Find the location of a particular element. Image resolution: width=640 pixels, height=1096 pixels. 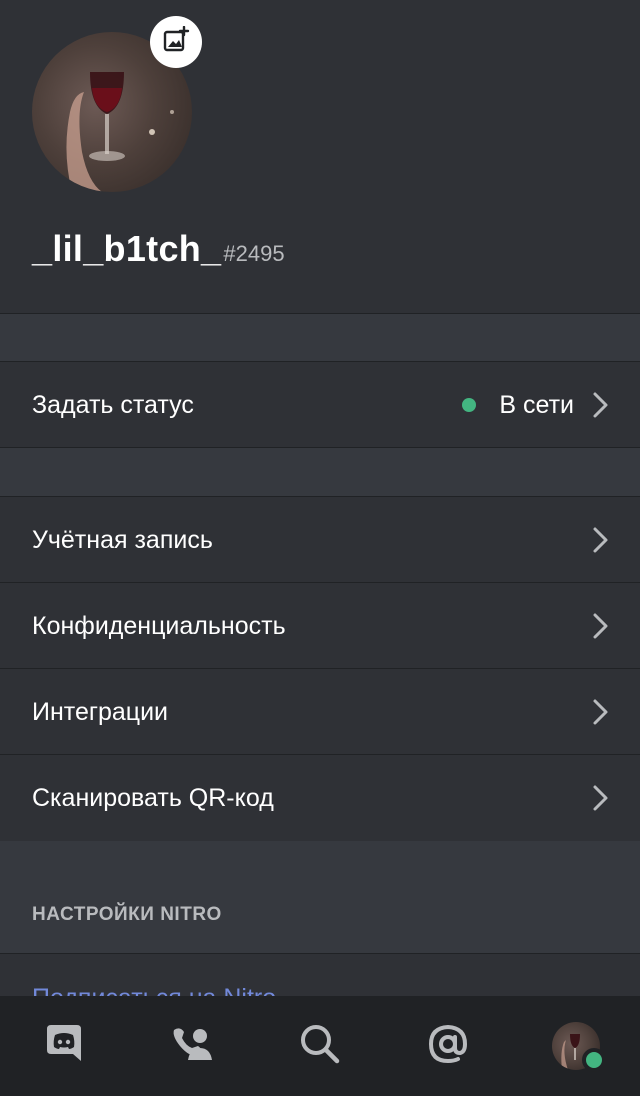

tab-profile is located at coordinates (576, 1046).